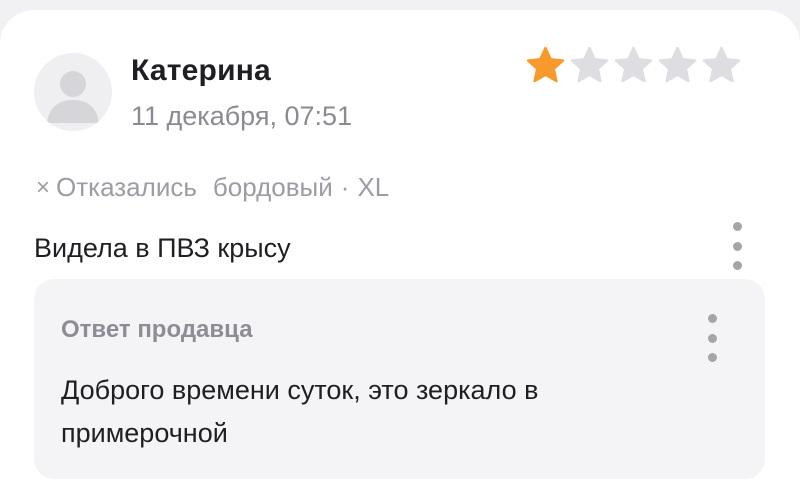  What do you see at coordinates (43, 187) in the screenshot?
I see `close-icon: ×` at bounding box center [43, 187].